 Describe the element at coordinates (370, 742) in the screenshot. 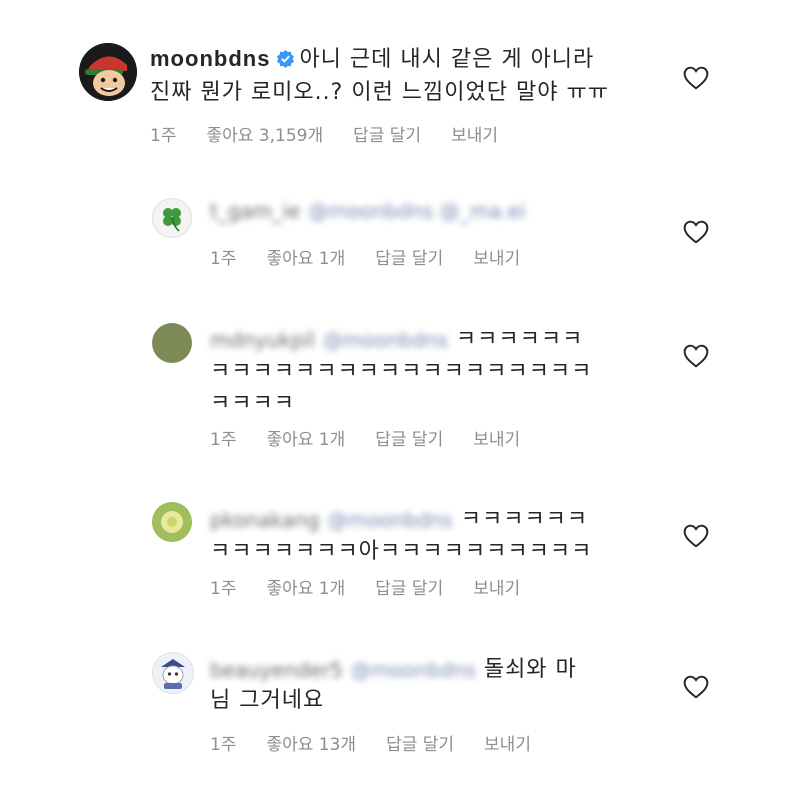

I see `comment-meta: 1주 좋아요 13개 답글 달기 보내기` at that location.